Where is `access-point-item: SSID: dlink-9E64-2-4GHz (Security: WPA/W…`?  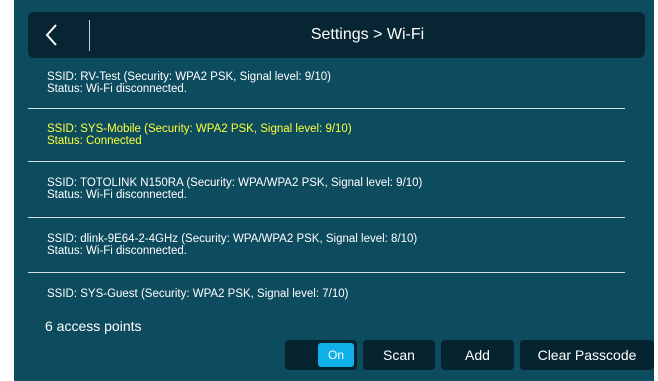
access-point-item: SSID: dlink-9E64-2-4GHz (Security: WPA/W… is located at coordinates (326, 245).